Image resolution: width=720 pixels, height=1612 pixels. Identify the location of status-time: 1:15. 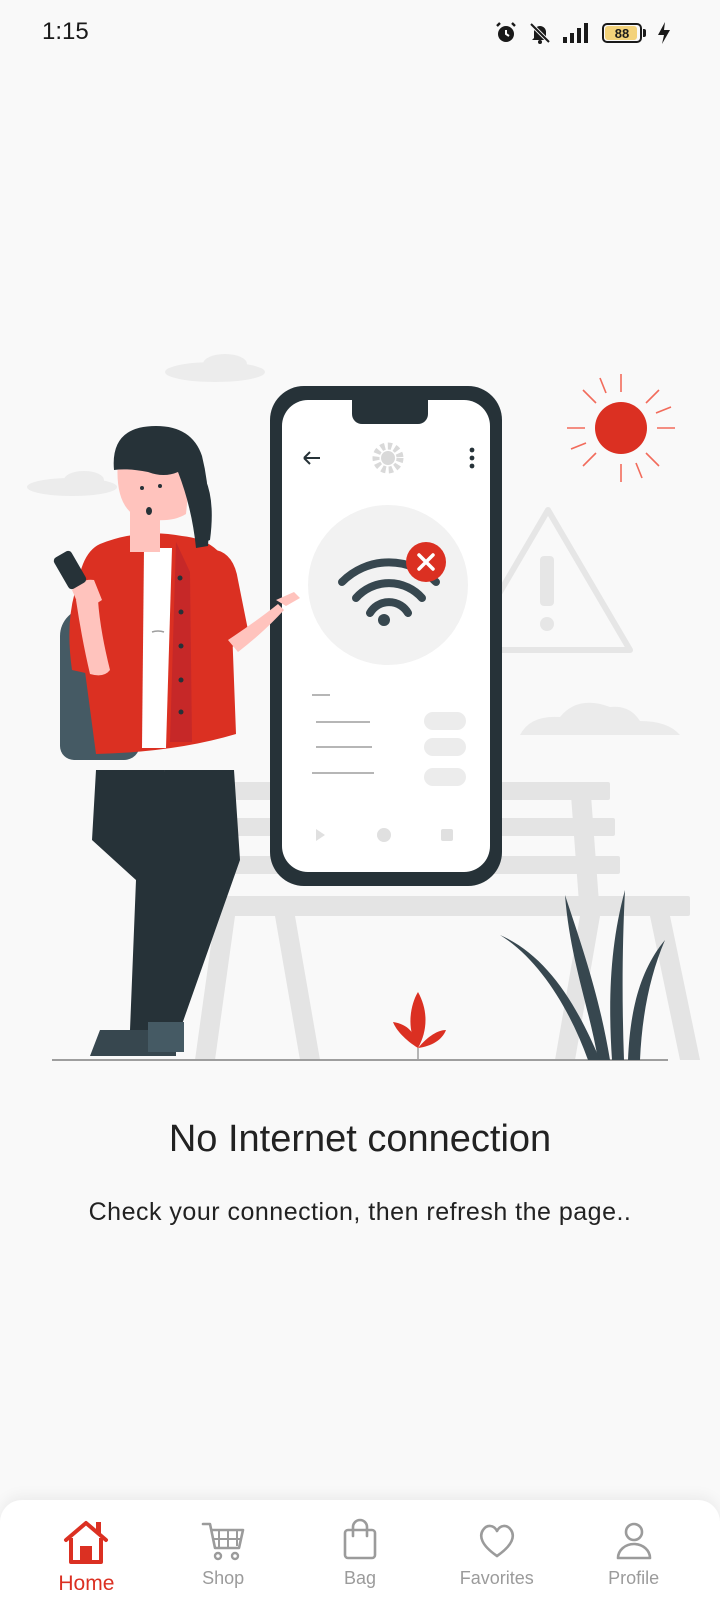
(65, 31).